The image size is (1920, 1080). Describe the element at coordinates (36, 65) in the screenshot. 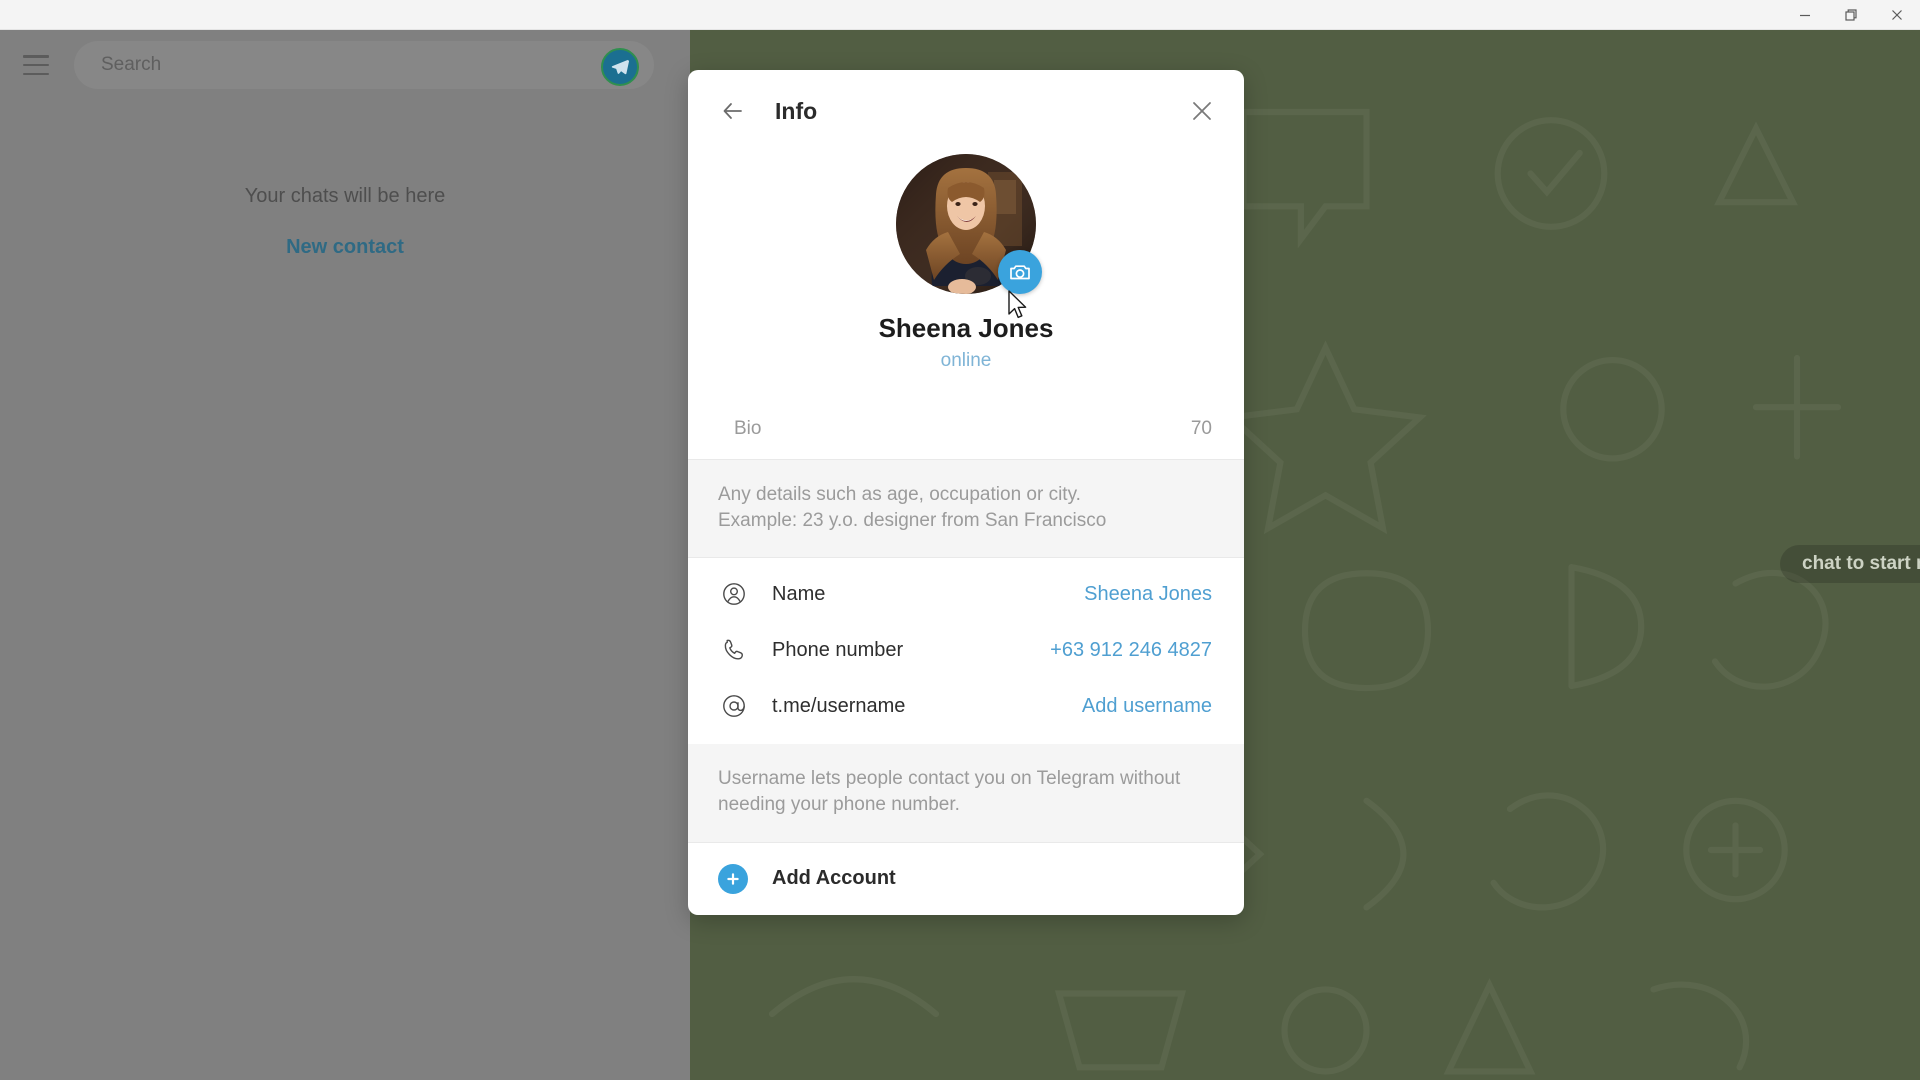

I see `menu-icon` at that location.